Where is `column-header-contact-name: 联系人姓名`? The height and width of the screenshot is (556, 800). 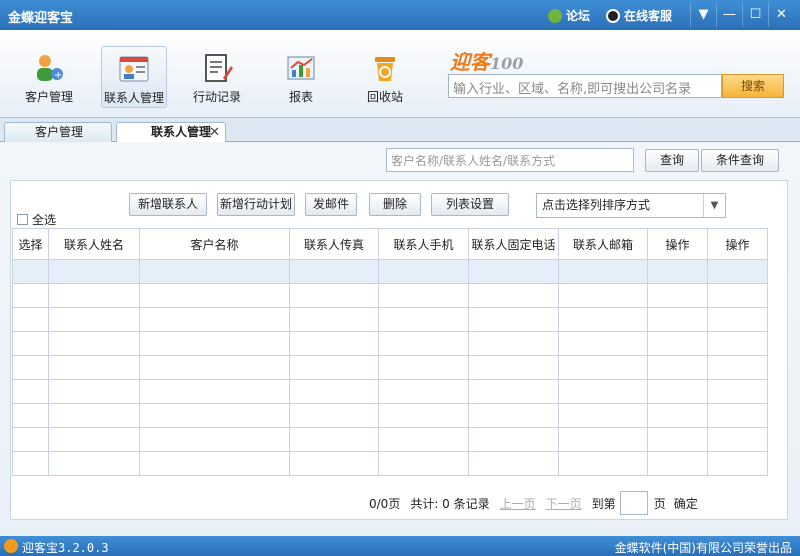 column-header-contact-name: 联系人姓名 is located at coordinates (94, 244).